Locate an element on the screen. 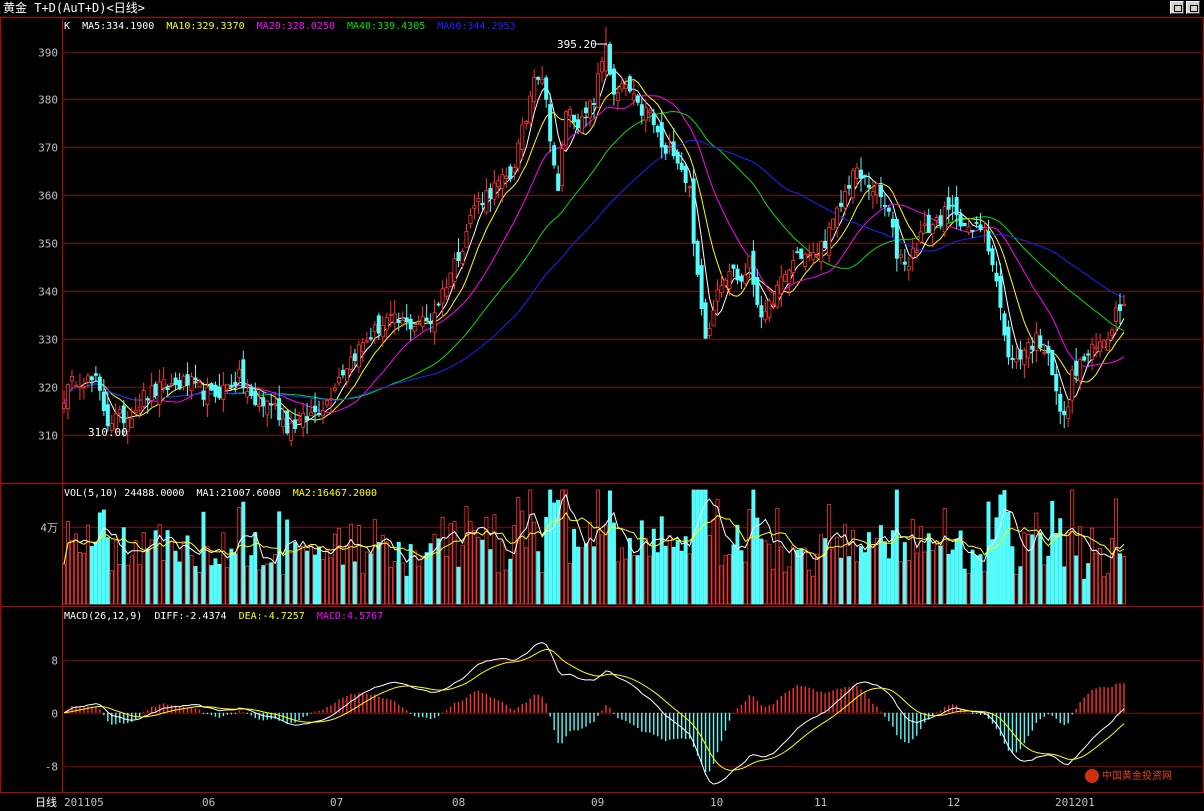 The height and width of the screenshot is (811, 1204). x-axis-label: 07 is located at coordinates (336, 802).